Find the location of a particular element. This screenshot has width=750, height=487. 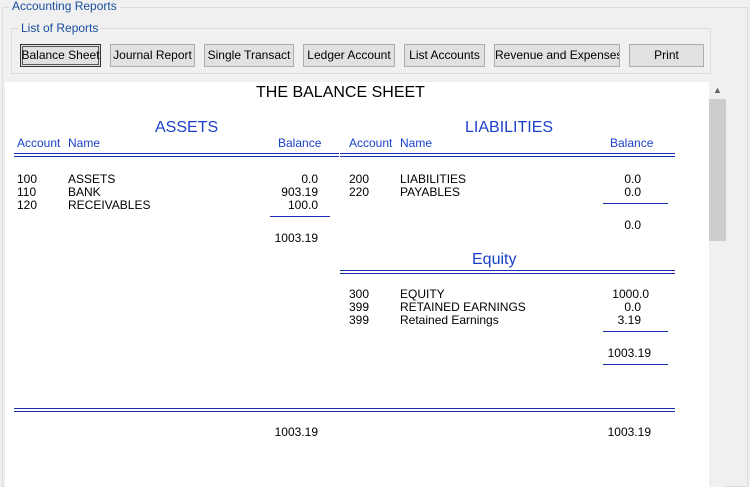

assets-col-name: Name is located at coordinates (84, 143).